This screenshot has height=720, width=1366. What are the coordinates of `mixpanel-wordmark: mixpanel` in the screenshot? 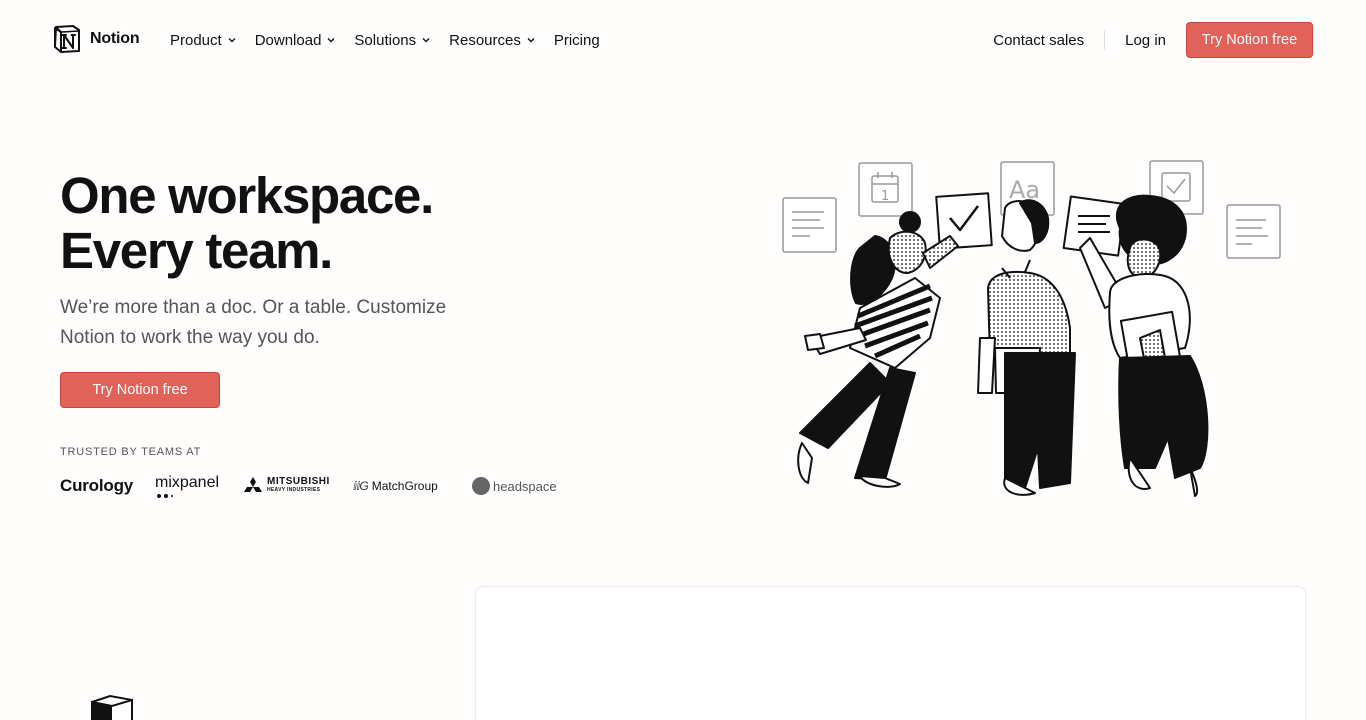 It's located at (187, 482).